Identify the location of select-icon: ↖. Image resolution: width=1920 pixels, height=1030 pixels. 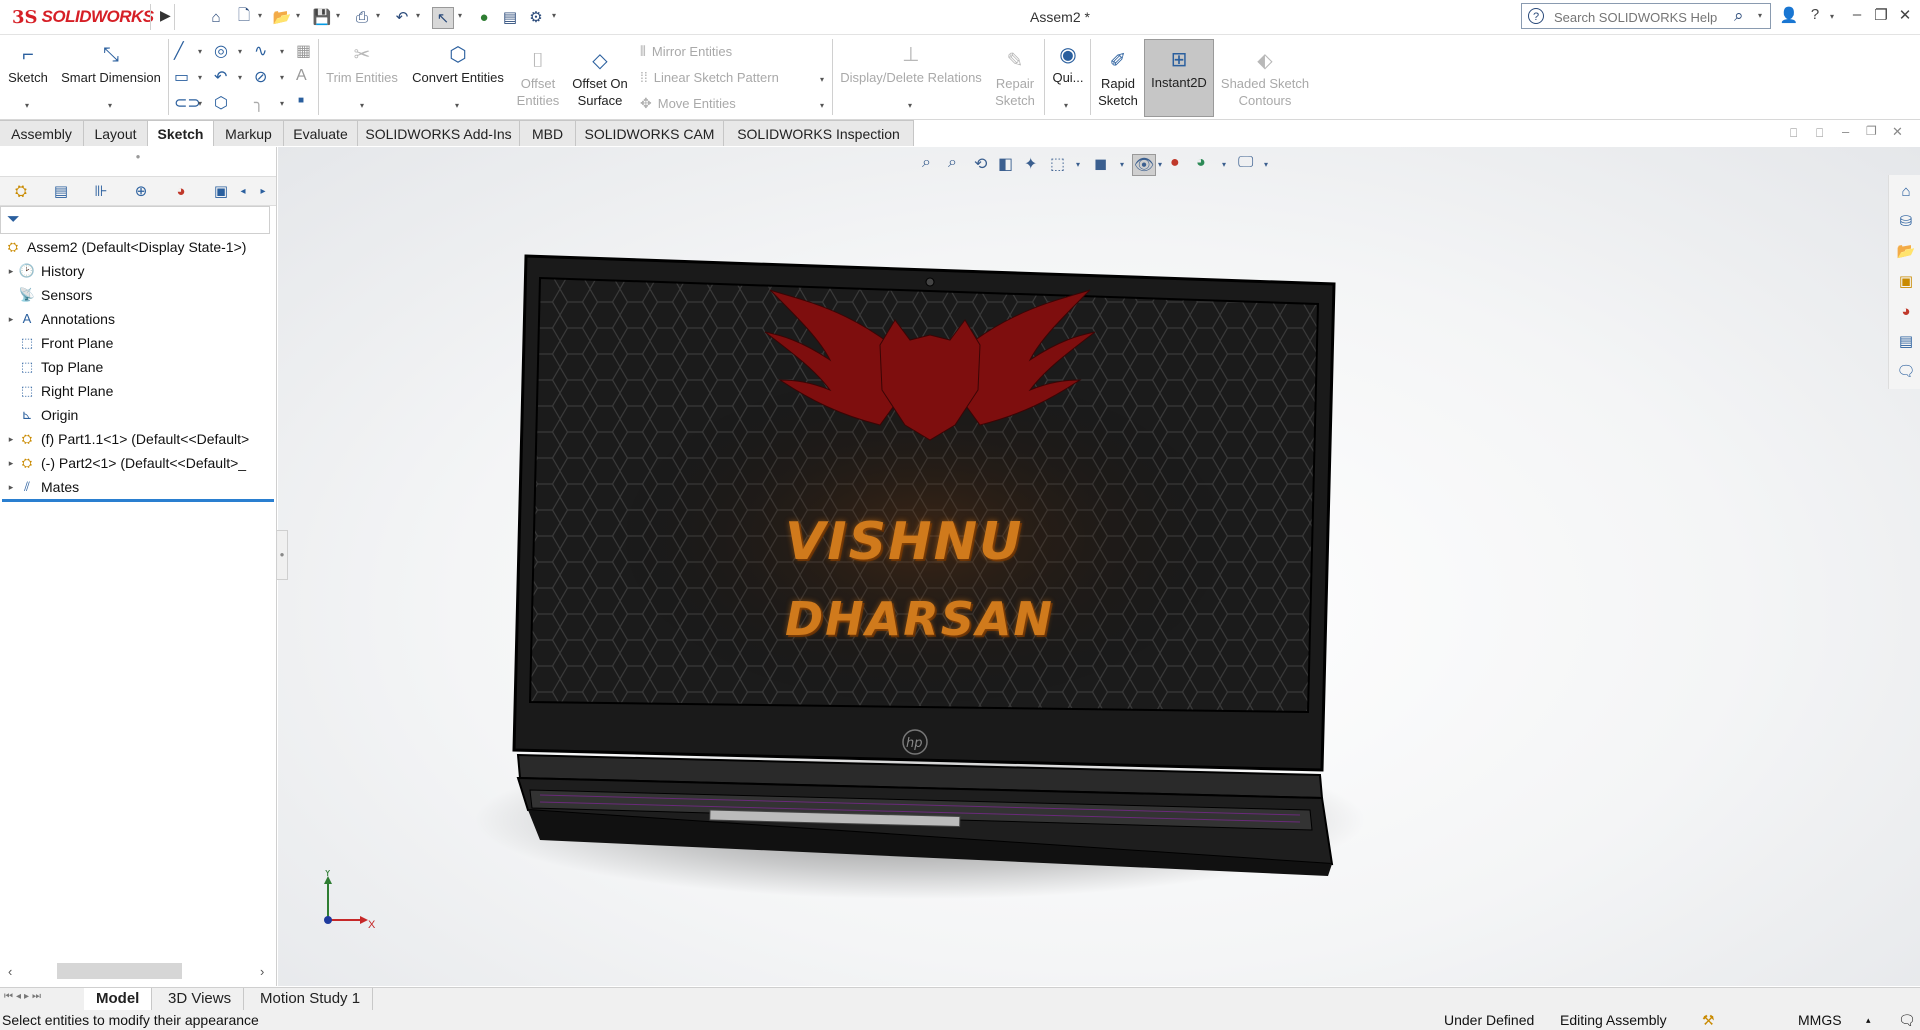
(443, 18).